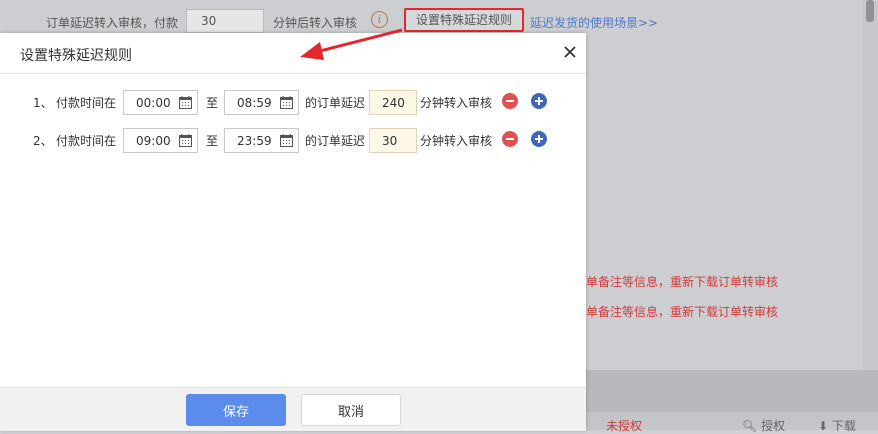  Describe the element at coordinates (752, 426) in the screenshot. I see `authorize-icon: 🔍︎` at that location.